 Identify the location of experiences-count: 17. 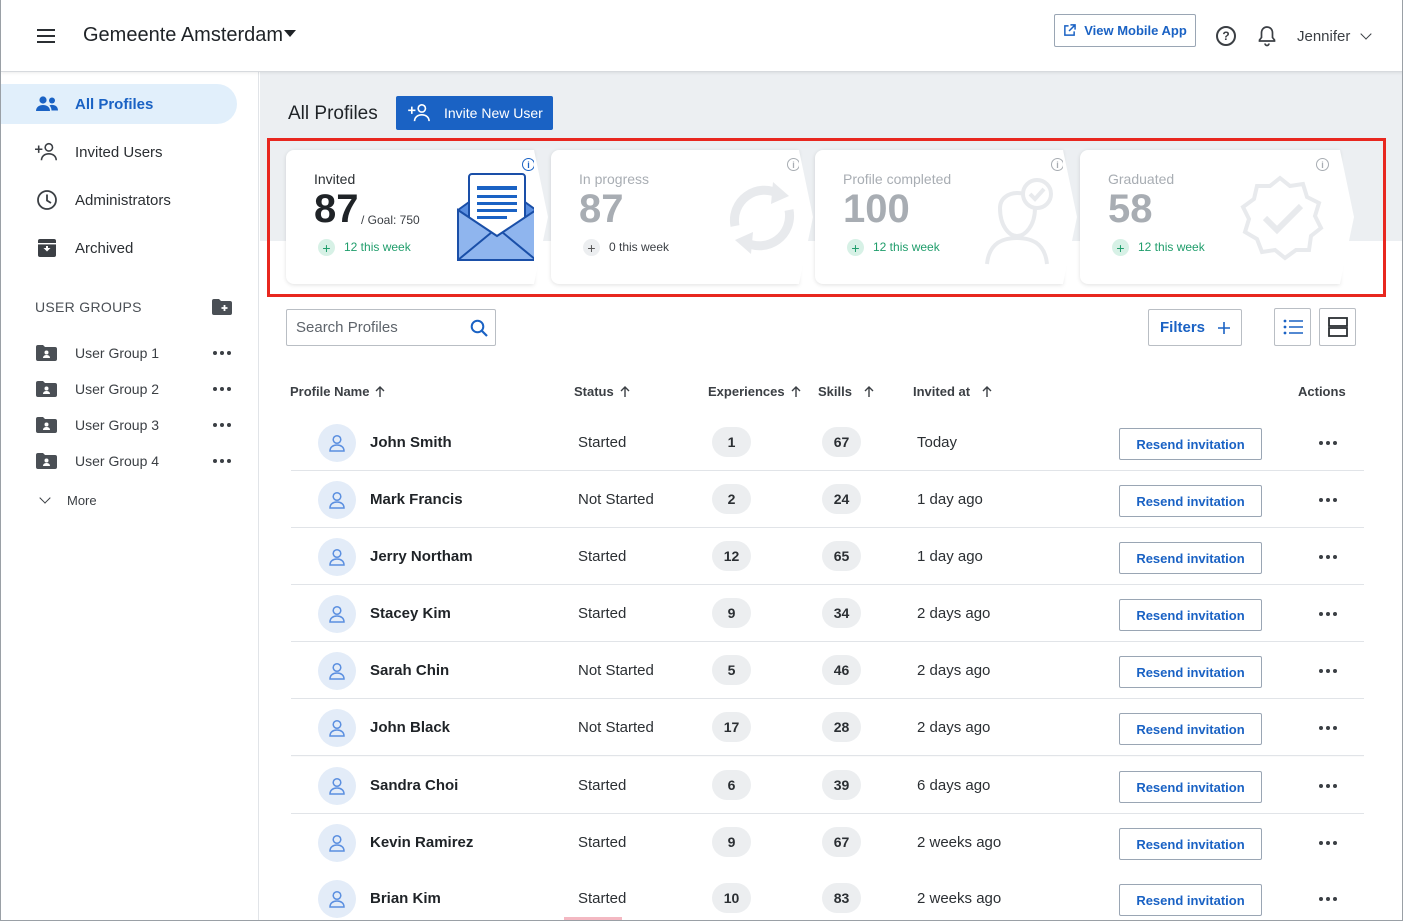
(731, 727).